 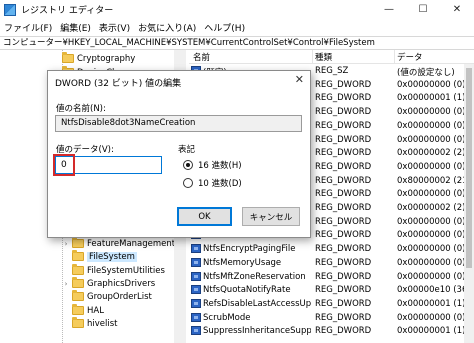 I want to click on highlight-box, so click(x=64, y=165).